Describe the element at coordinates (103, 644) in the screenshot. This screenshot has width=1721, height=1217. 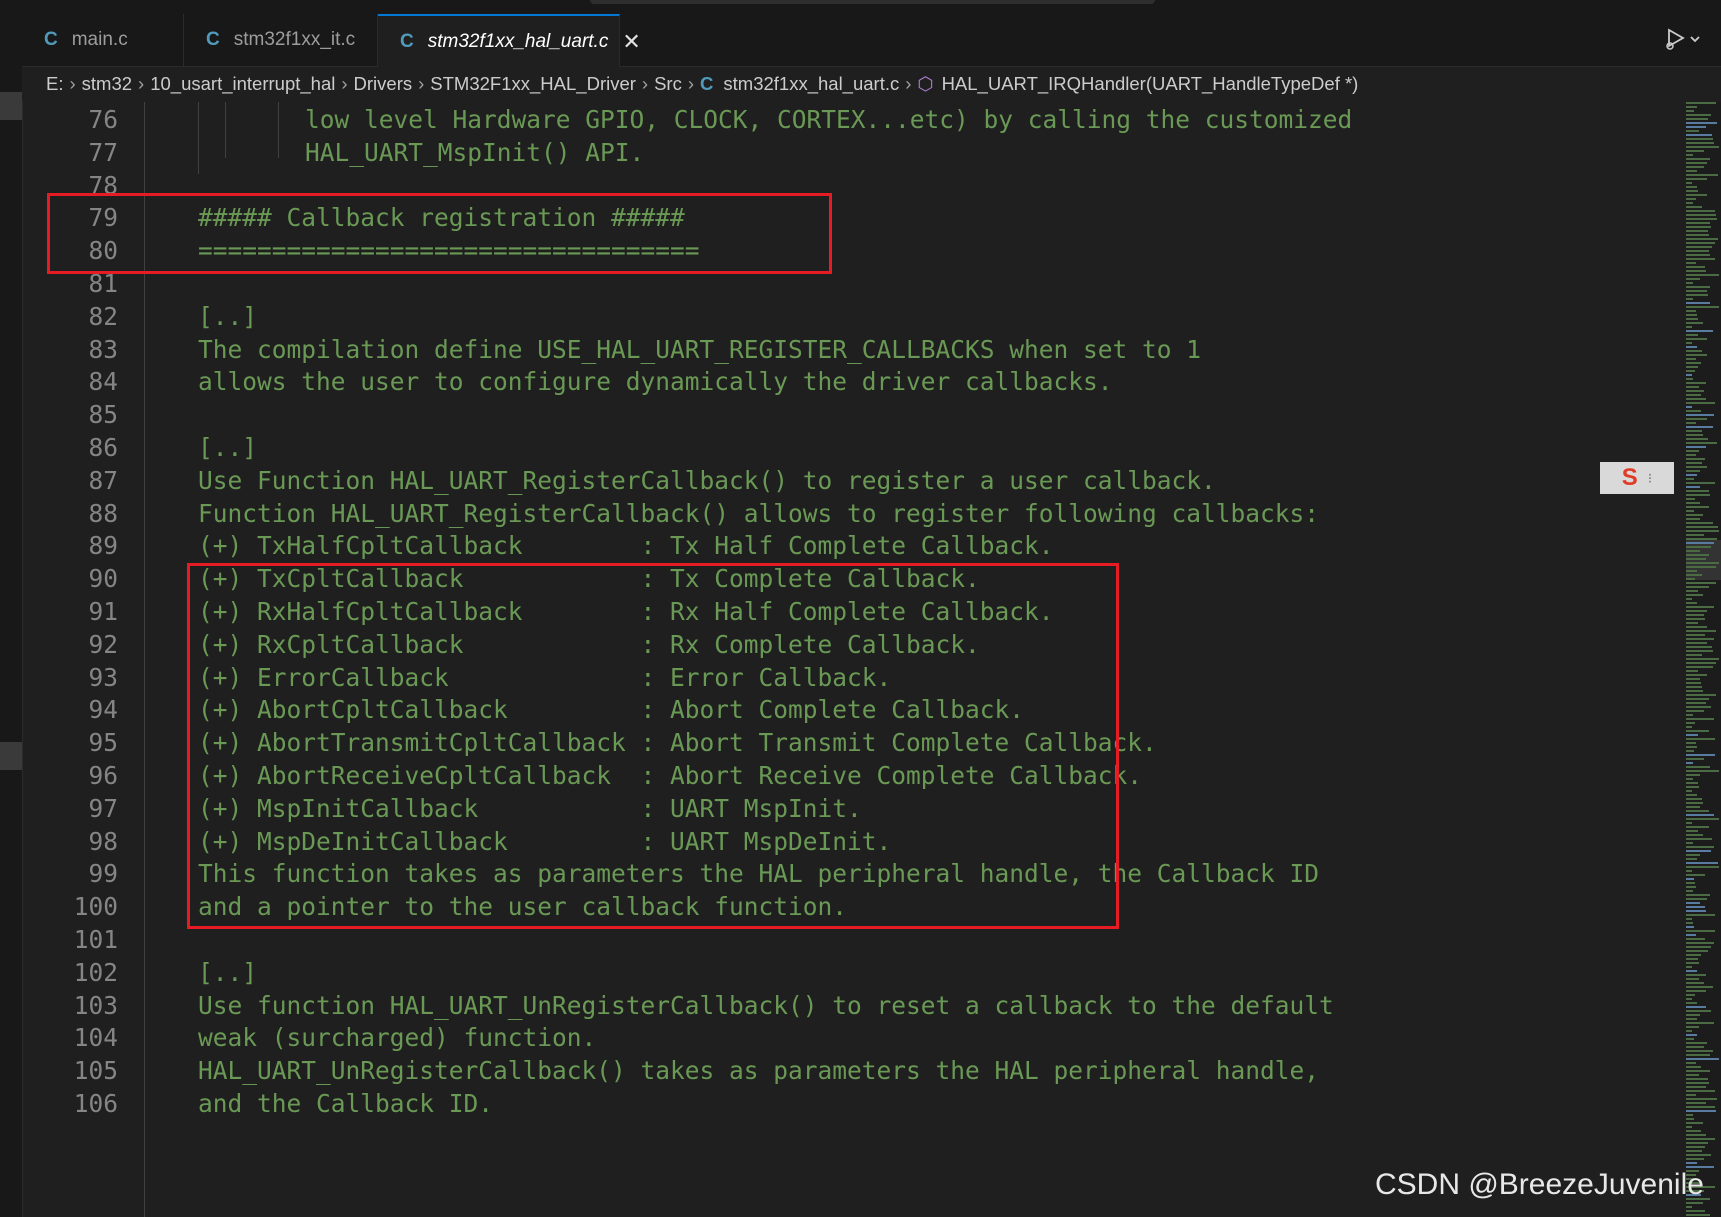
I see `line-number: 92` at that location.